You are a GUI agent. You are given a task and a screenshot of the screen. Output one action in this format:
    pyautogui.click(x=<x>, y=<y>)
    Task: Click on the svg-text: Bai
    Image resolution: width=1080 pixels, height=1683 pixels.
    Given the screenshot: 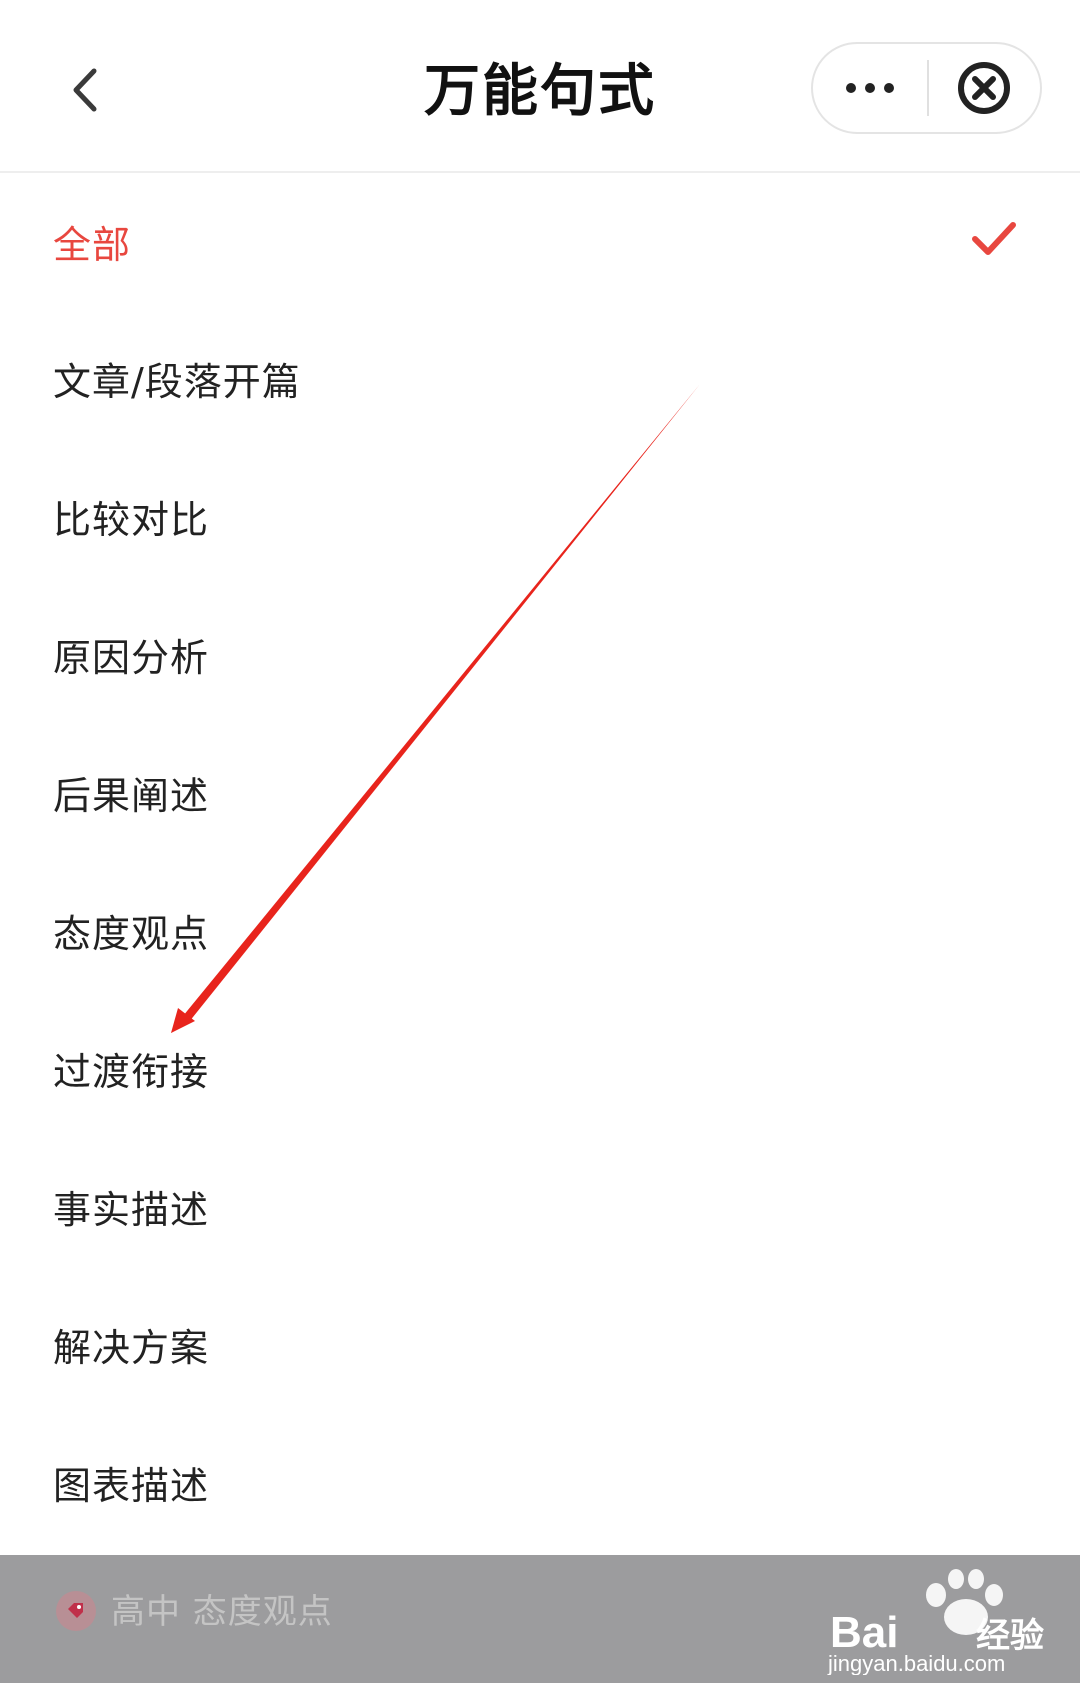 What is the action you would take?
    pyautogui.click(x=864, y=1632)
    